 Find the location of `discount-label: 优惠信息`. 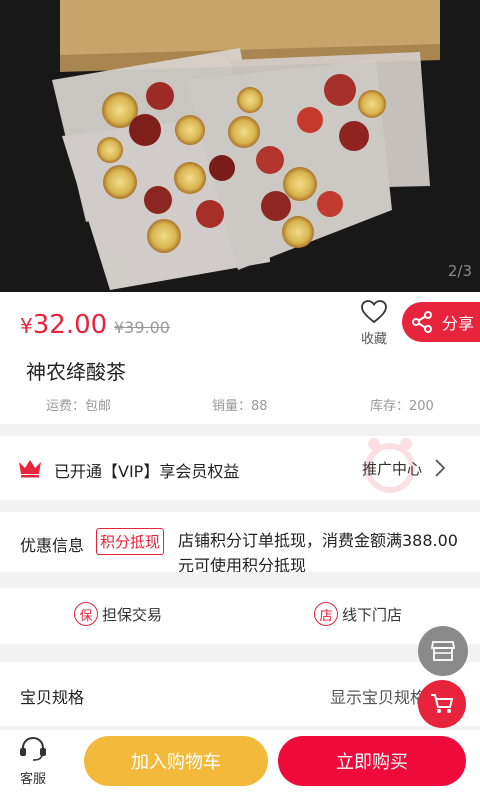

discount-label: 优惠信息 is located at coordinates (52, 545).